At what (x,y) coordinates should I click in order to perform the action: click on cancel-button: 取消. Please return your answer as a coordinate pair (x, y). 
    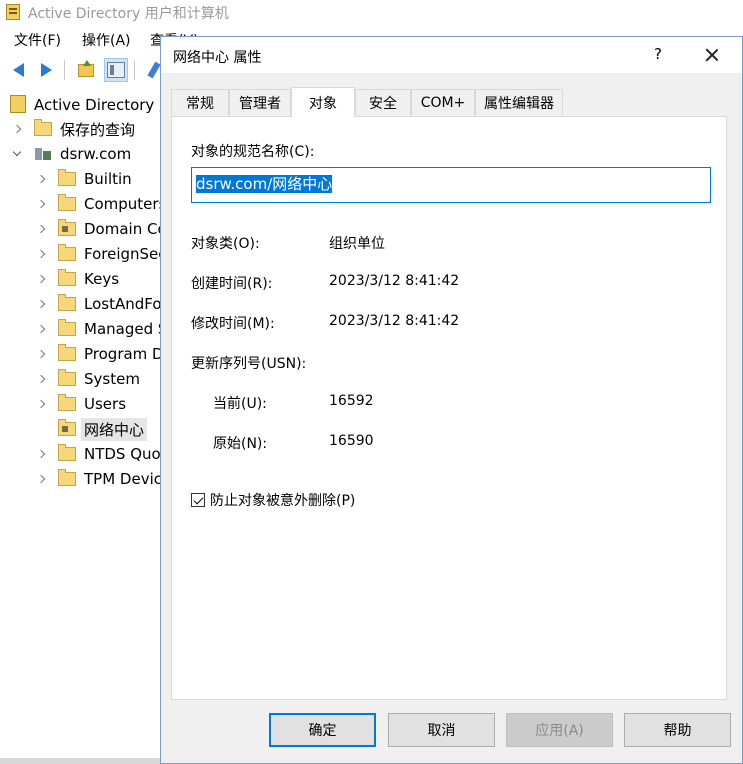
    Looking at the image, I should click on (441, 730).